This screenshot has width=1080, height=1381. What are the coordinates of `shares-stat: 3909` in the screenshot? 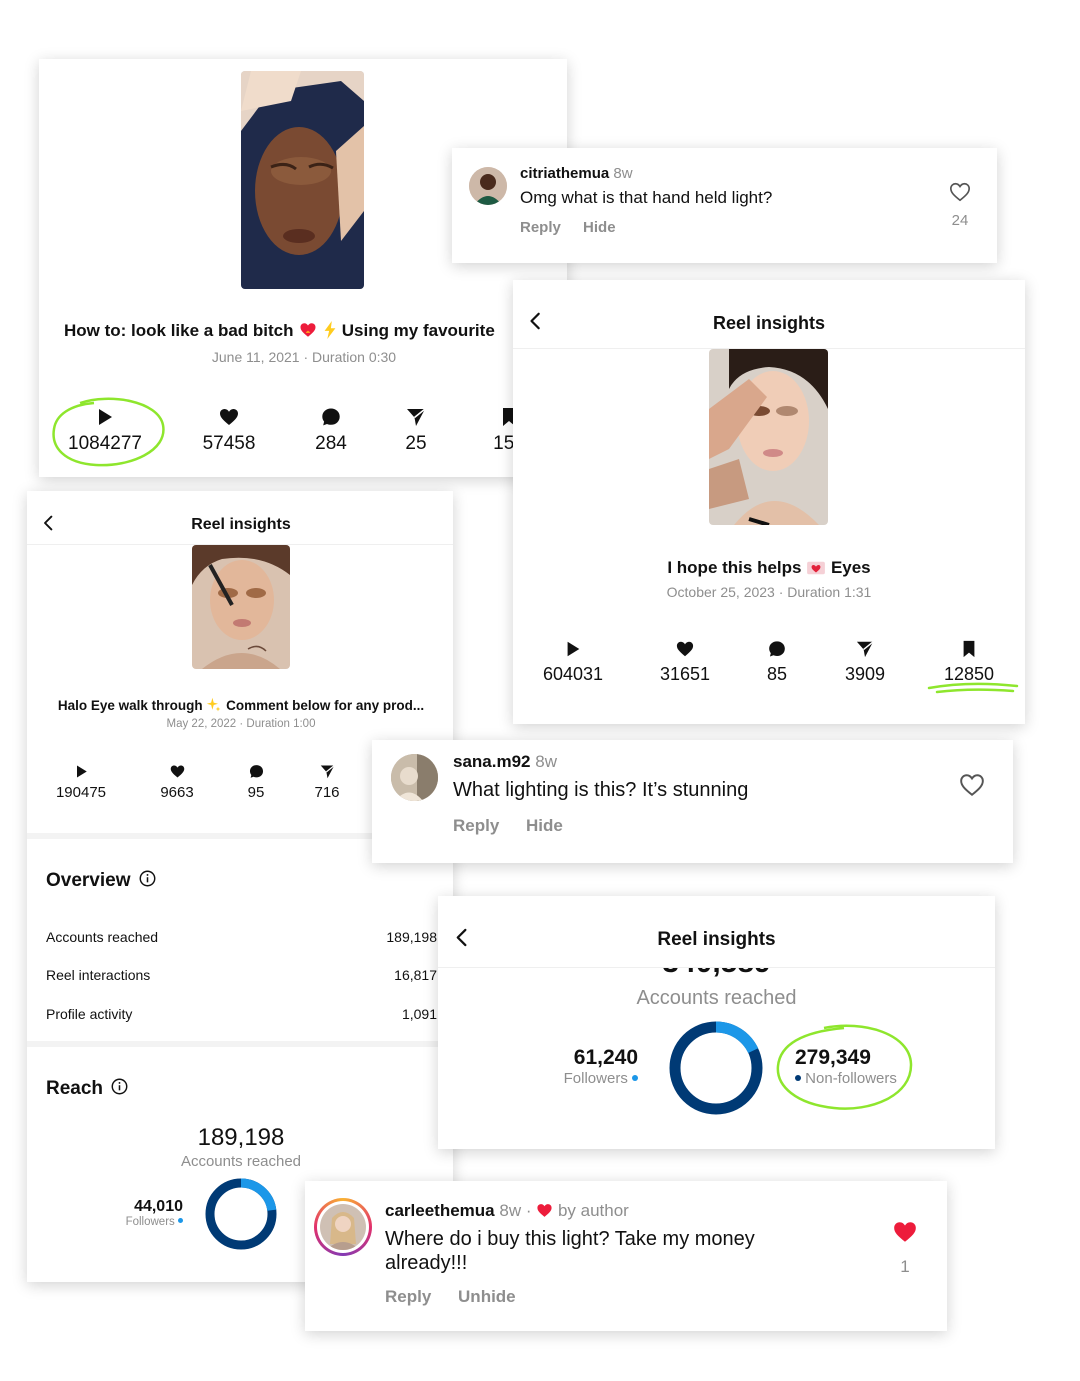 It's located at (865, 662).